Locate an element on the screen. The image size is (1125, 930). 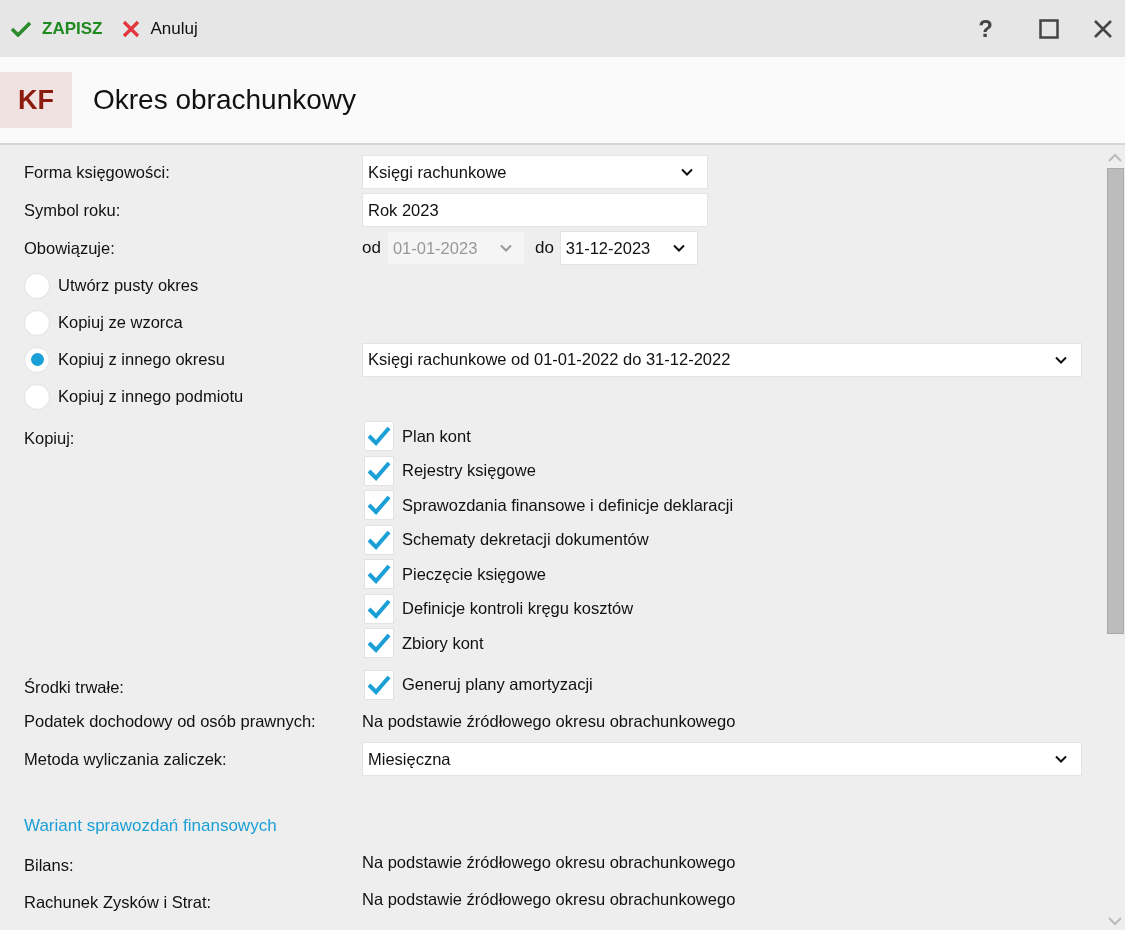
field-label: Obowiązuje: is located at coordinates (70, 248).